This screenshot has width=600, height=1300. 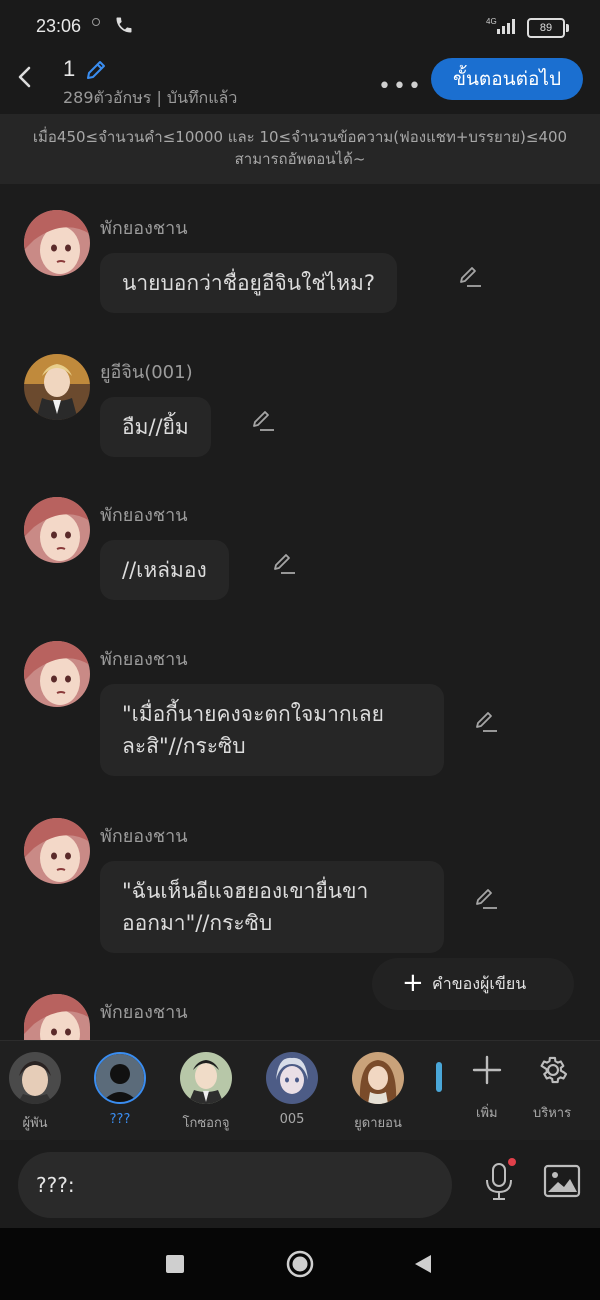 What do you see at coordinates (378, 1123) in the screenshot?
I see `character-label: ยูดายอน` at bounding box center [378, 1123].